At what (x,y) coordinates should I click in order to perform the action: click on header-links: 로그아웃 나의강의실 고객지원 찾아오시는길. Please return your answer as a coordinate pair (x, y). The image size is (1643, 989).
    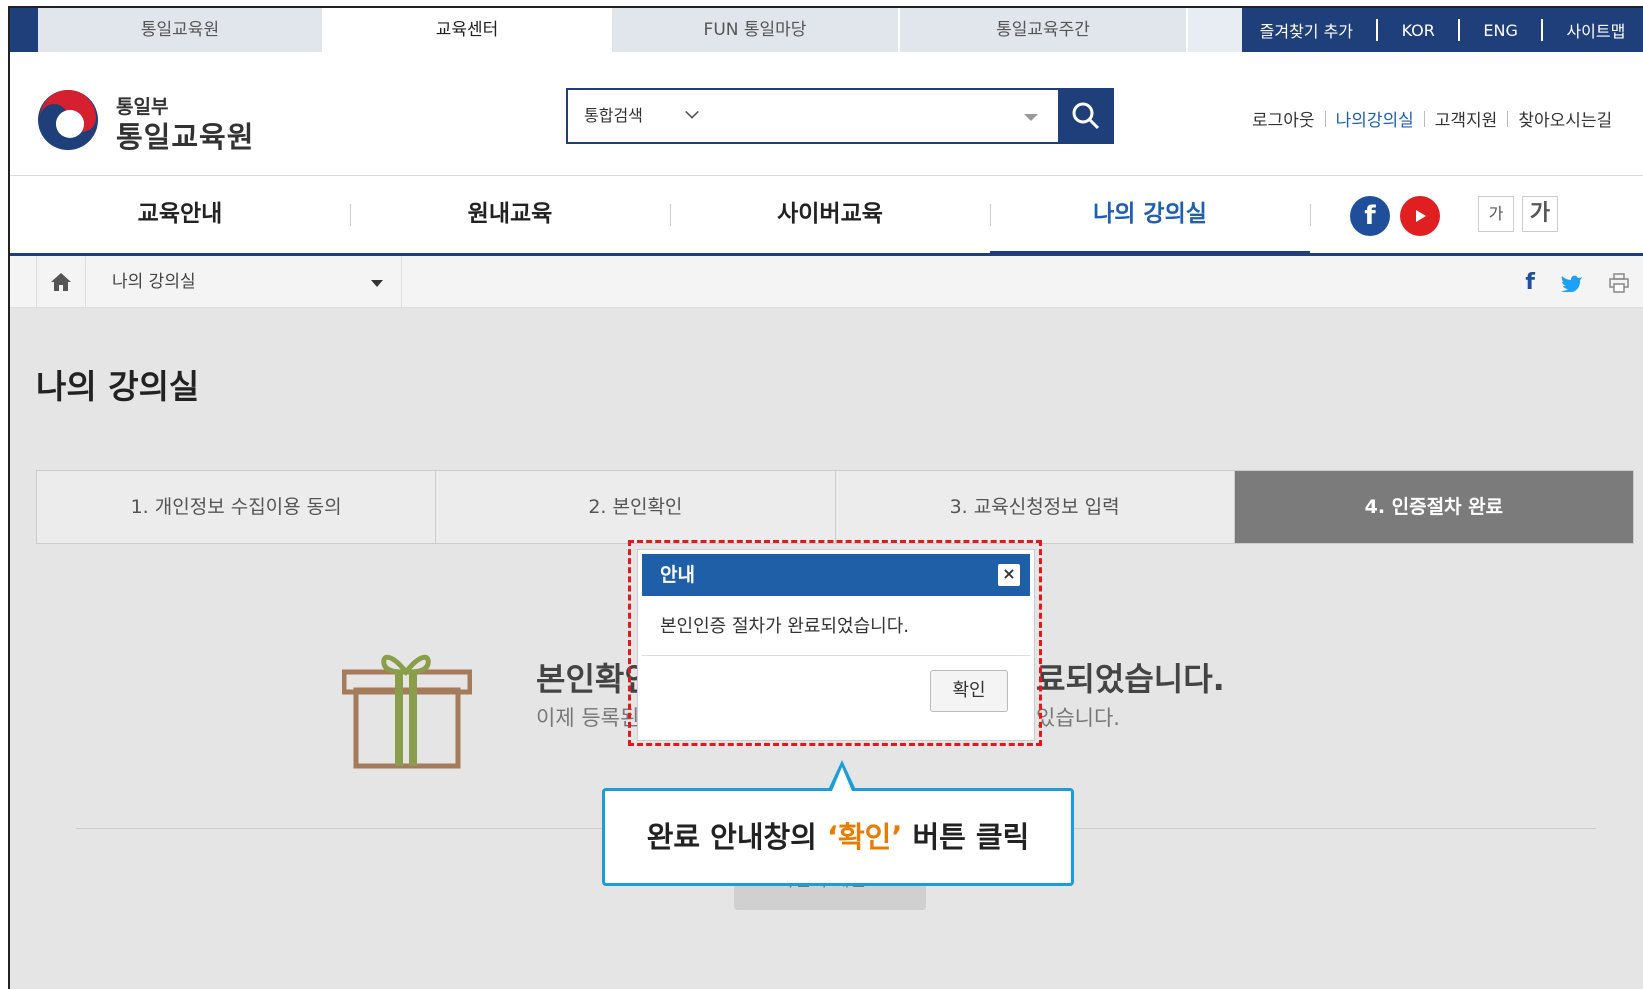
    Looking at the image, I should click on (1432, 118).